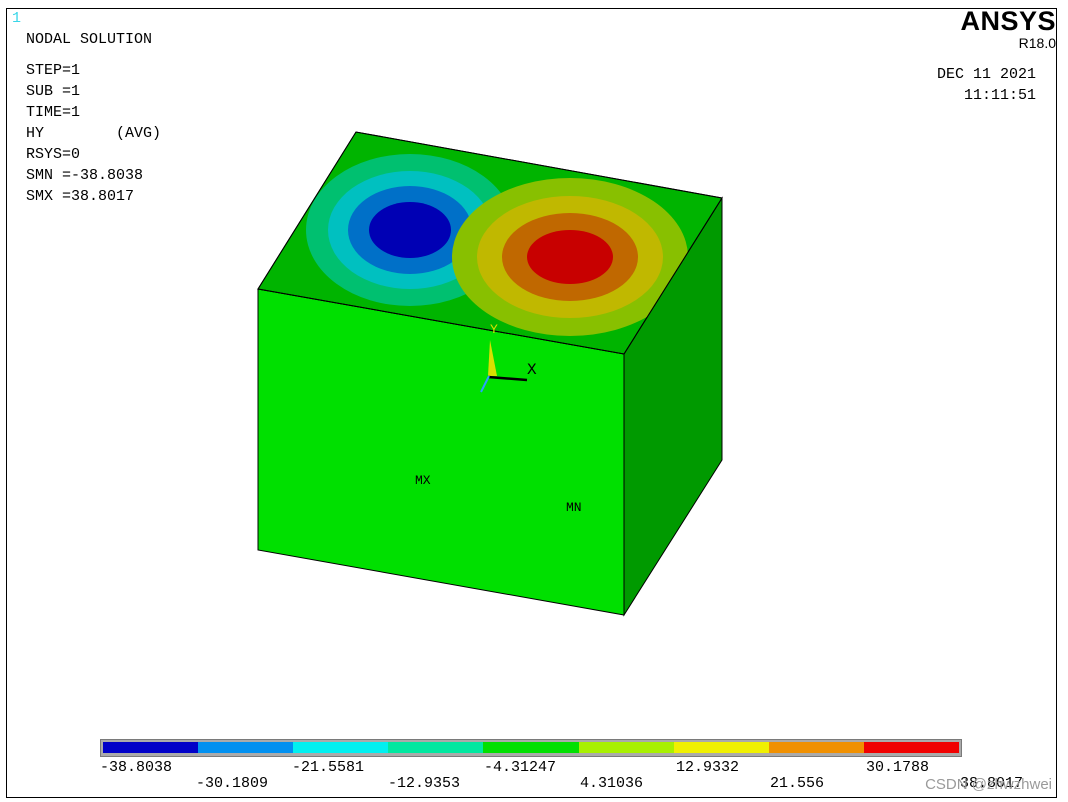 This screenshot has height=802, width=1068. Describe the element at coordinates (988, 784) in the screenshot. I see `watermark: CSDN @zhwzhwei` at that location.